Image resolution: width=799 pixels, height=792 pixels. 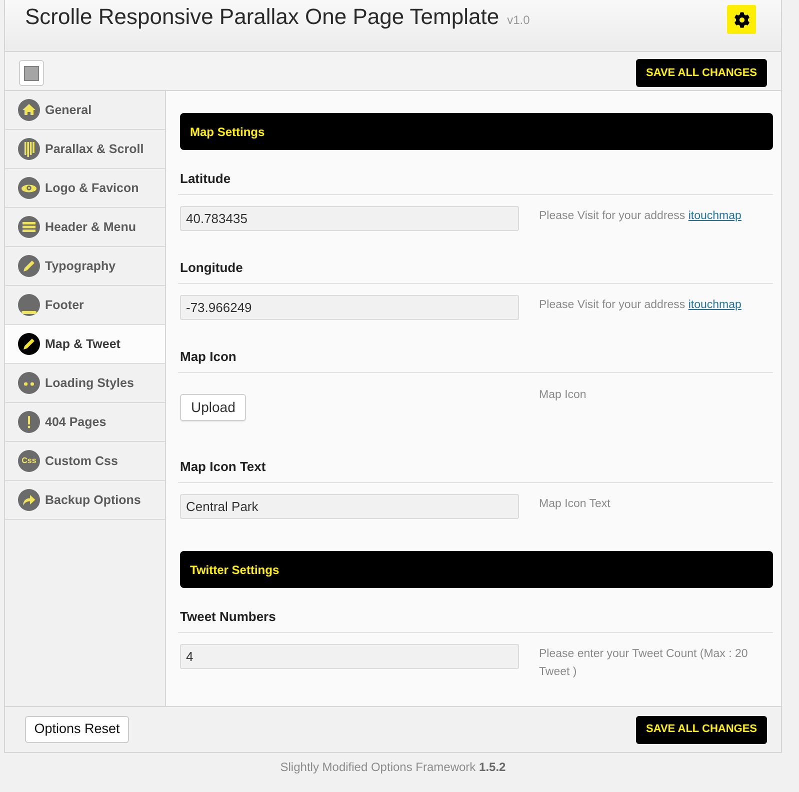 What do you see at coordinates (208, 356) in the screenshot?
I see `field-label: Map Icon` at bounding box center [208, 356].